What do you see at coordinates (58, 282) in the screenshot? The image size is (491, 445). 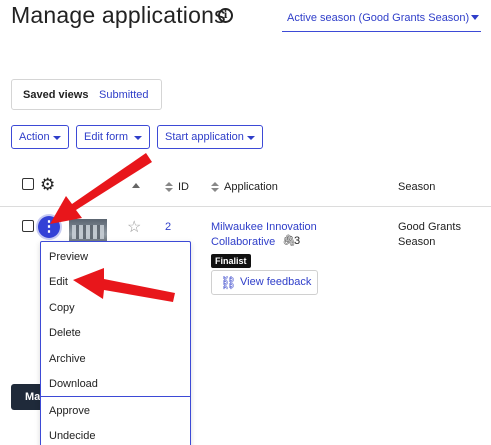 I see `menu-item-edit: Edit` at bounding box center [58, 282].